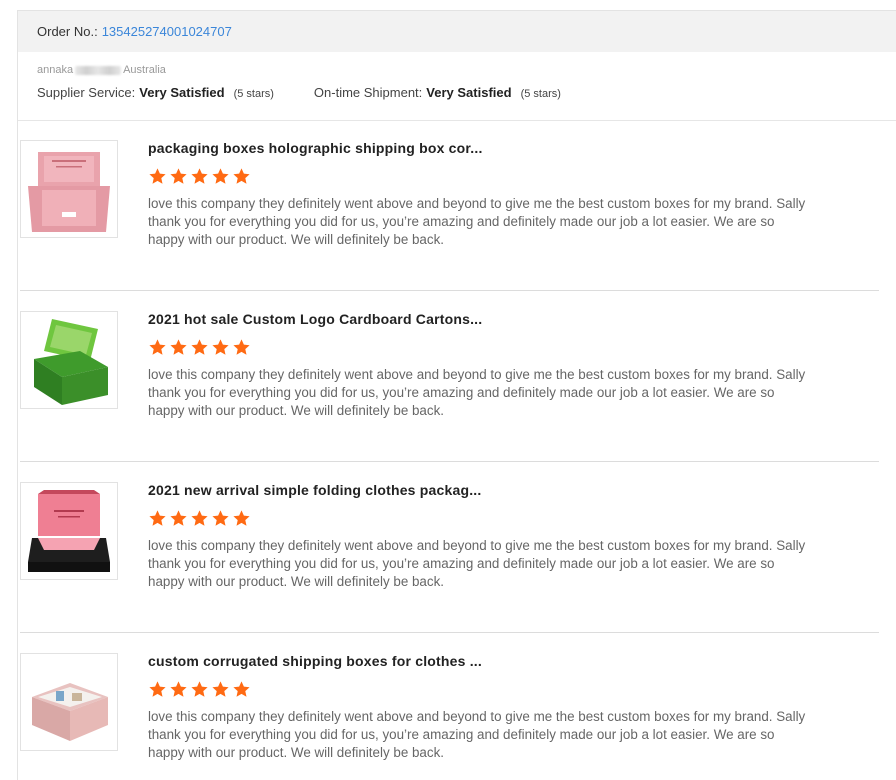  I want to click on order-bar: Order No.: 135425274001024707, so click(457, 31).